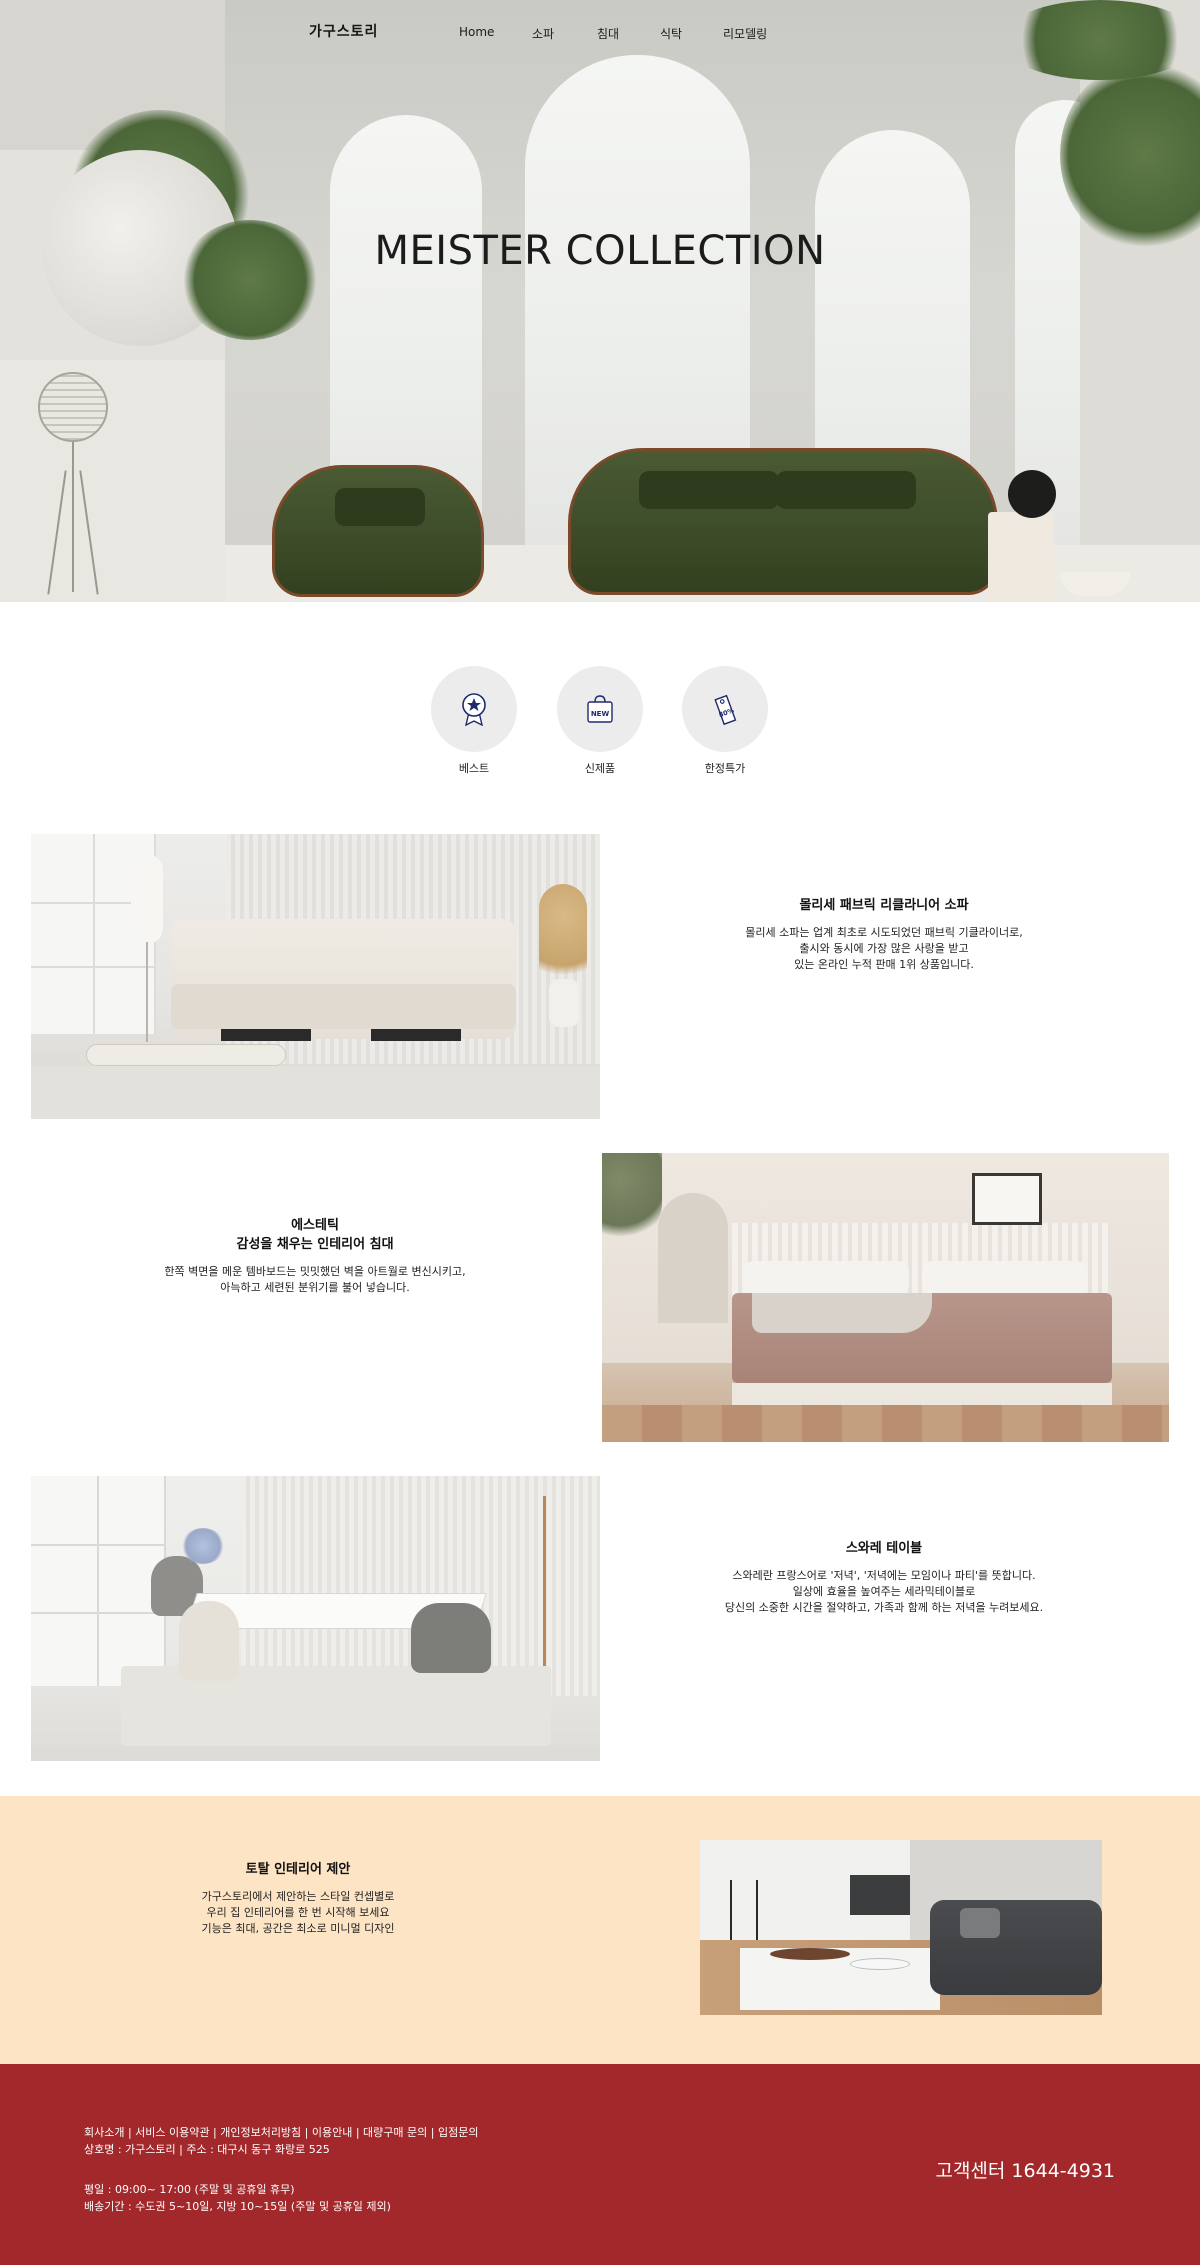  Describe the element at coordinates (1025, 2169) in the screenshot. I see `customer-center-phone: 고객센터 1644-4931` at that location.